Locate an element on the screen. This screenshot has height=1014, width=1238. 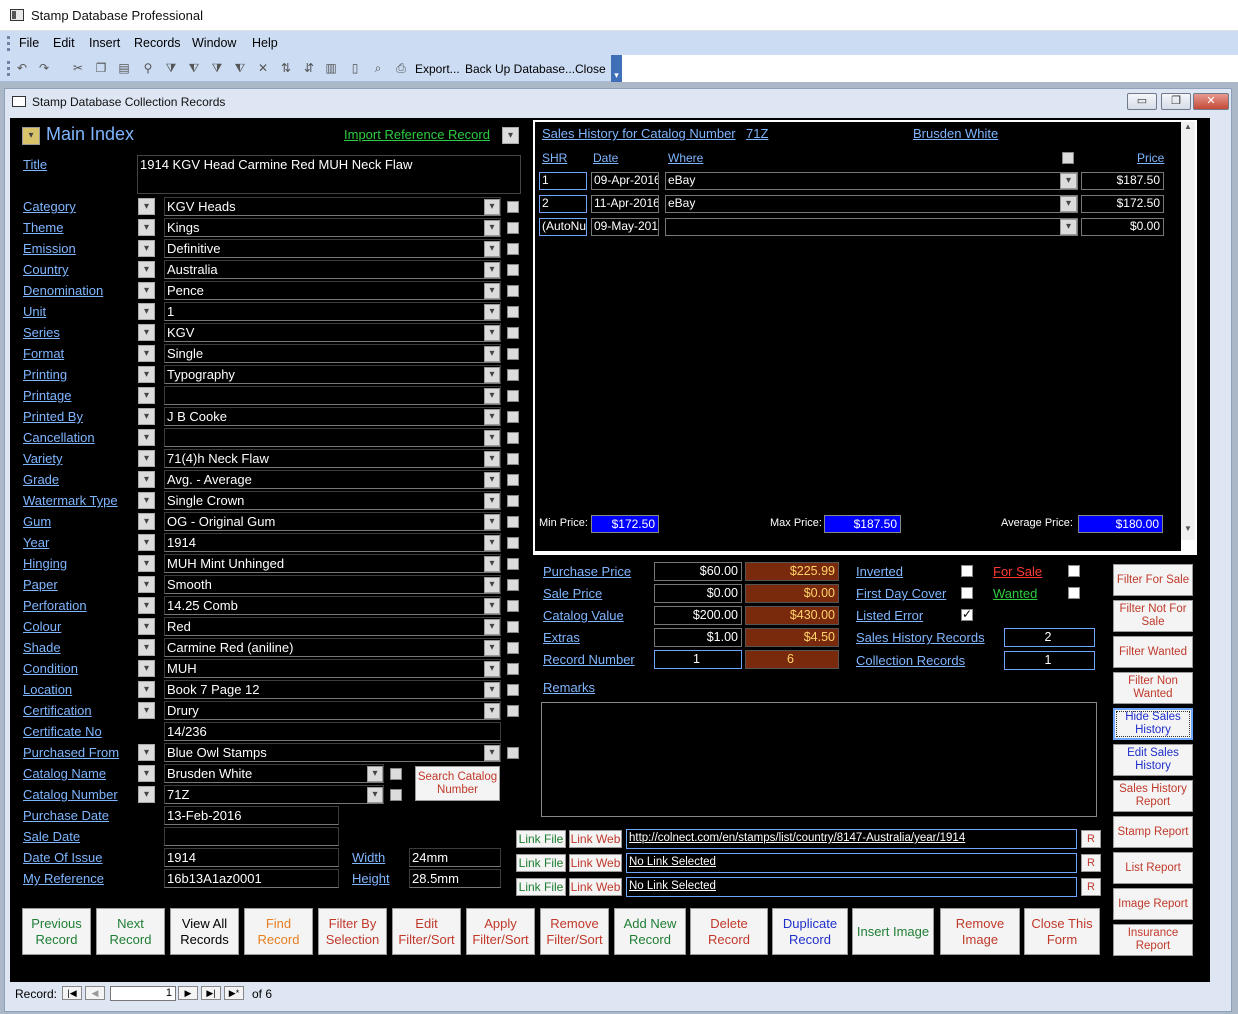
catalog-number-field: 71Z is located at coordinates (274, 794).